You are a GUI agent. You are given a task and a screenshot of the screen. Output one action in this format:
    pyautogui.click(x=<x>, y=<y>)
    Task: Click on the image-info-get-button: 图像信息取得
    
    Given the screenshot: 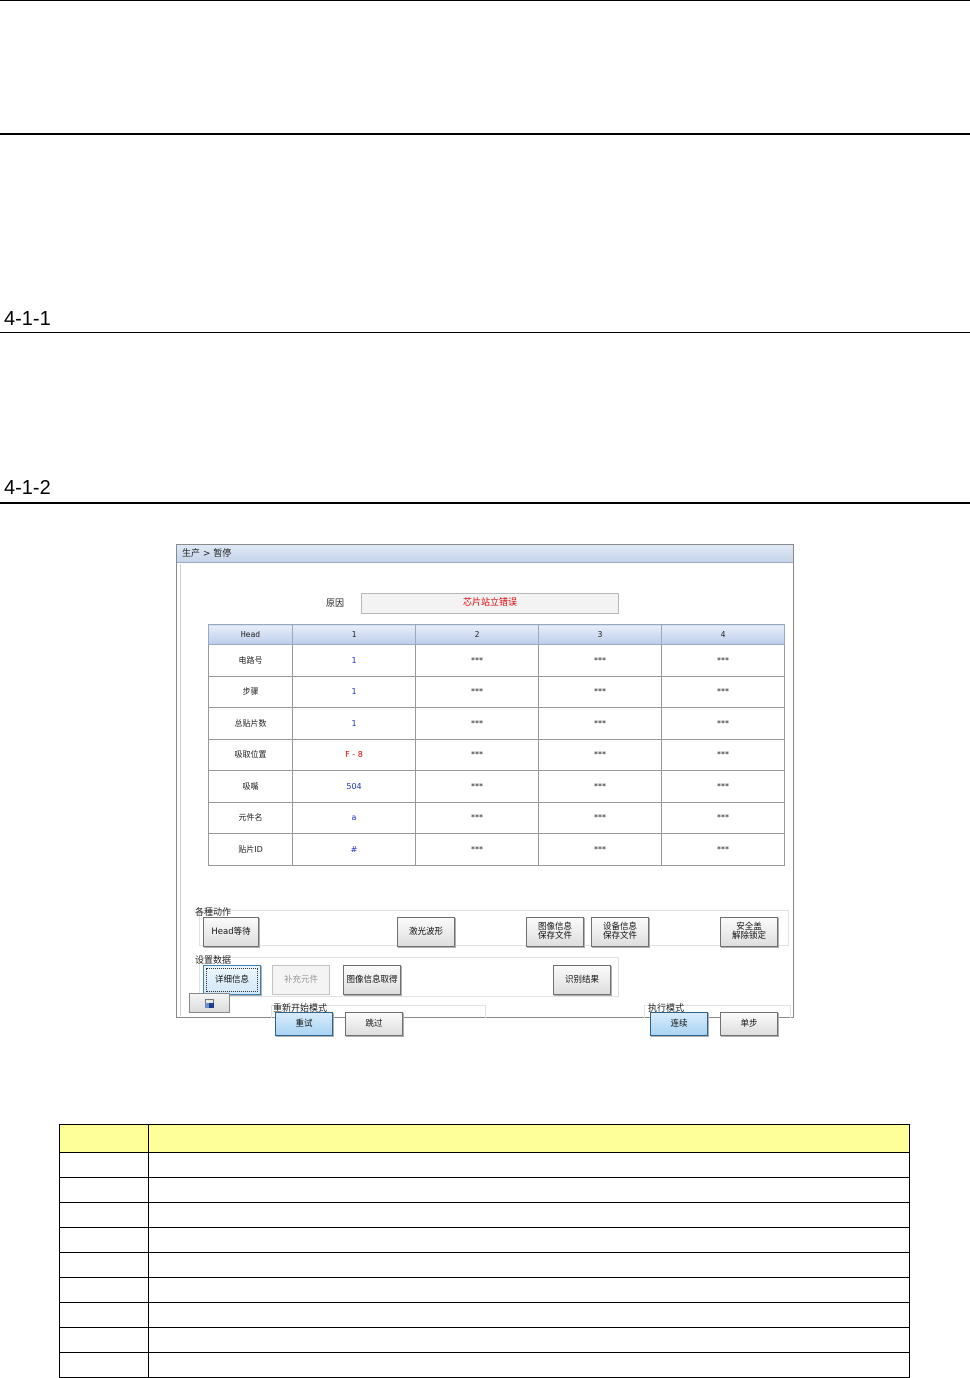 What is the action you would take?
    pyautogui.click(x=372, y=980)
    